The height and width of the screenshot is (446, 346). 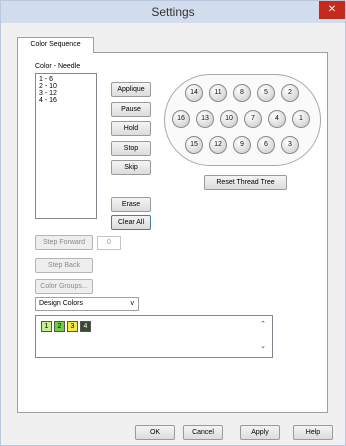 What do you see at coordinates (59, 326) in the screenshot?
I see `color-swatch: 2` at bounding box center [59, 326].